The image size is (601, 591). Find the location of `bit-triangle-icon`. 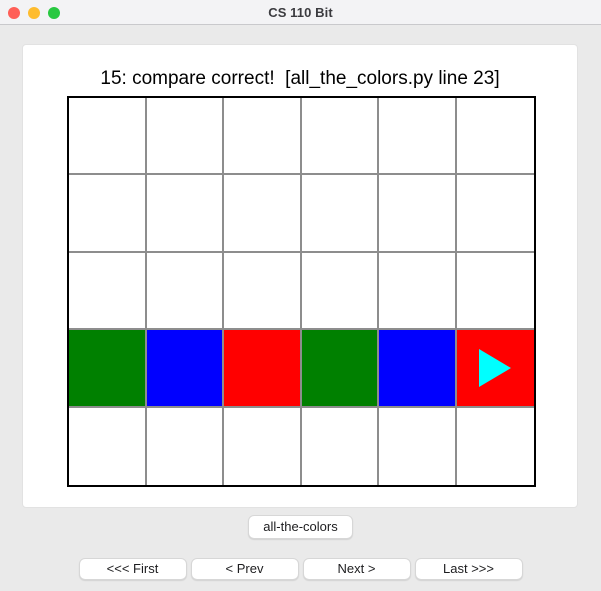

bit-triangle-icon is located at coordinates (495, 367).